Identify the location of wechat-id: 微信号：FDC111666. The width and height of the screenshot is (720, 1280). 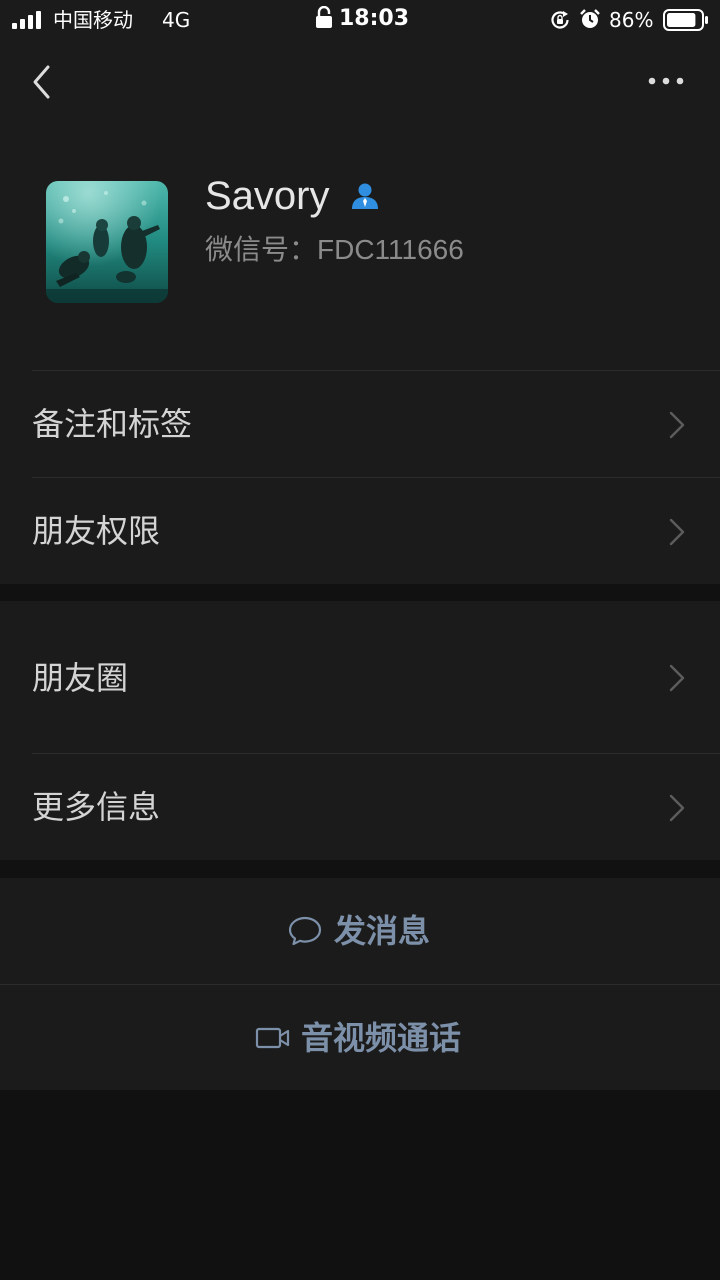
(334, 249).